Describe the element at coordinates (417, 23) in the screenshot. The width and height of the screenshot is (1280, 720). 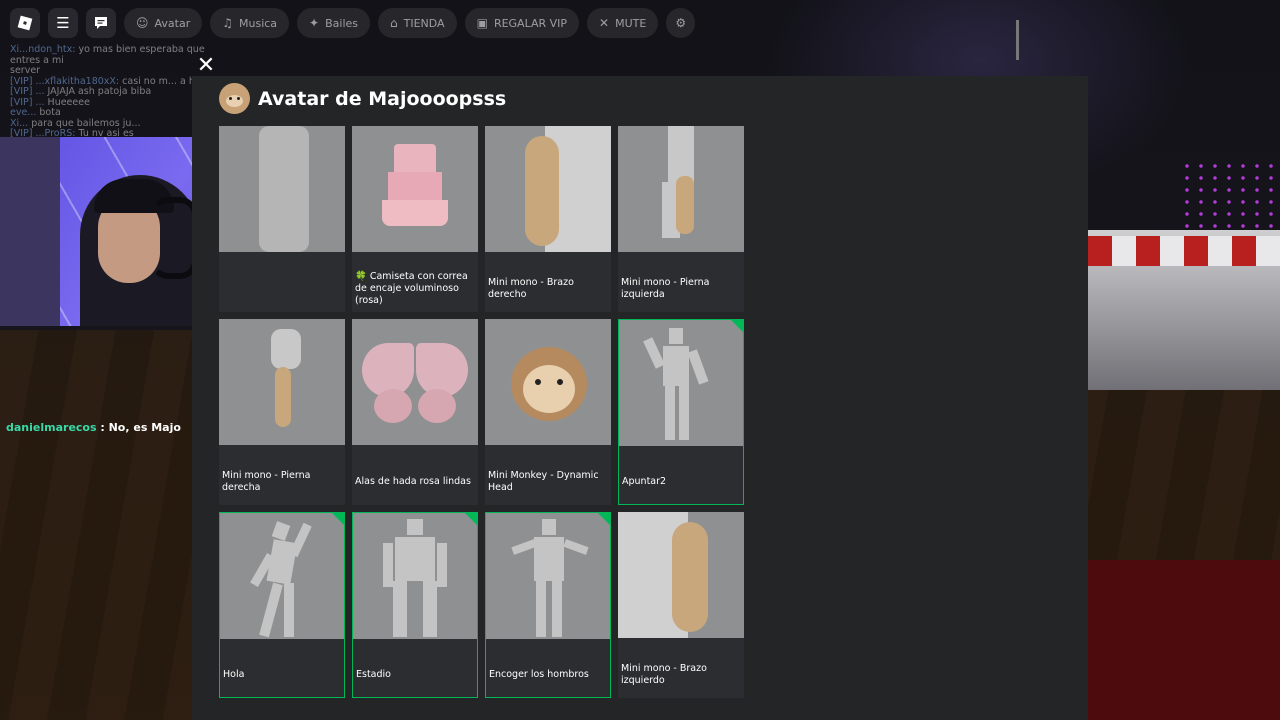
I see `shop-button: ⌂ TIENDA` at that location.